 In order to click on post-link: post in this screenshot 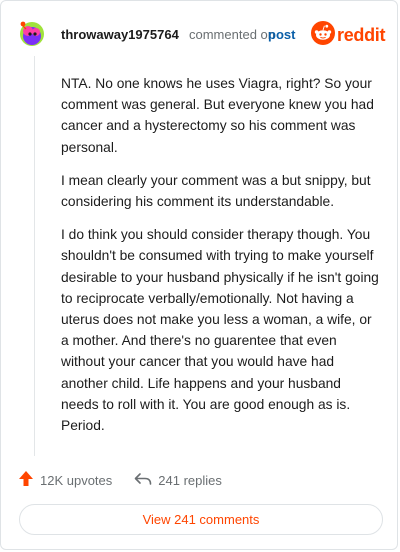, I will do `click(281, 34)`.